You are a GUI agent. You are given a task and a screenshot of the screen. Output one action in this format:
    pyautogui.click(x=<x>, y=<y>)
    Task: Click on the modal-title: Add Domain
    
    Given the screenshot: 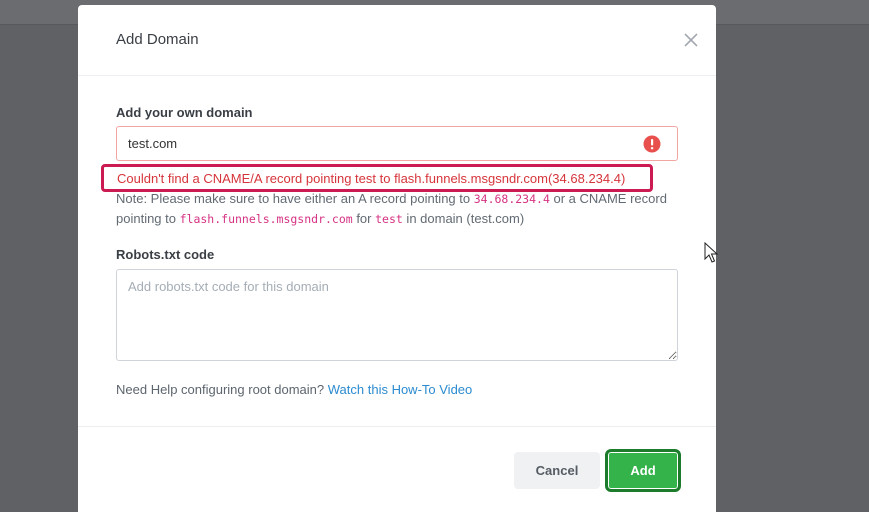 What is the action you would take?
    pyautogui.click(x=157, y=39)
    